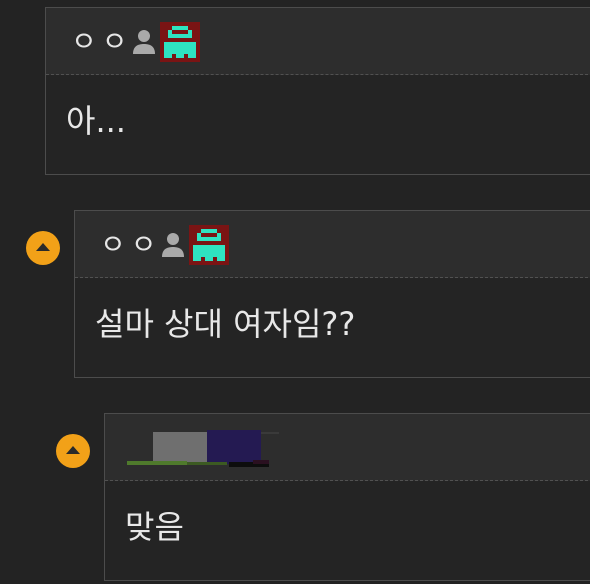 This screenshot has height=584, width=590. I want to click on comment-body: 맞음, so click(347, 529).